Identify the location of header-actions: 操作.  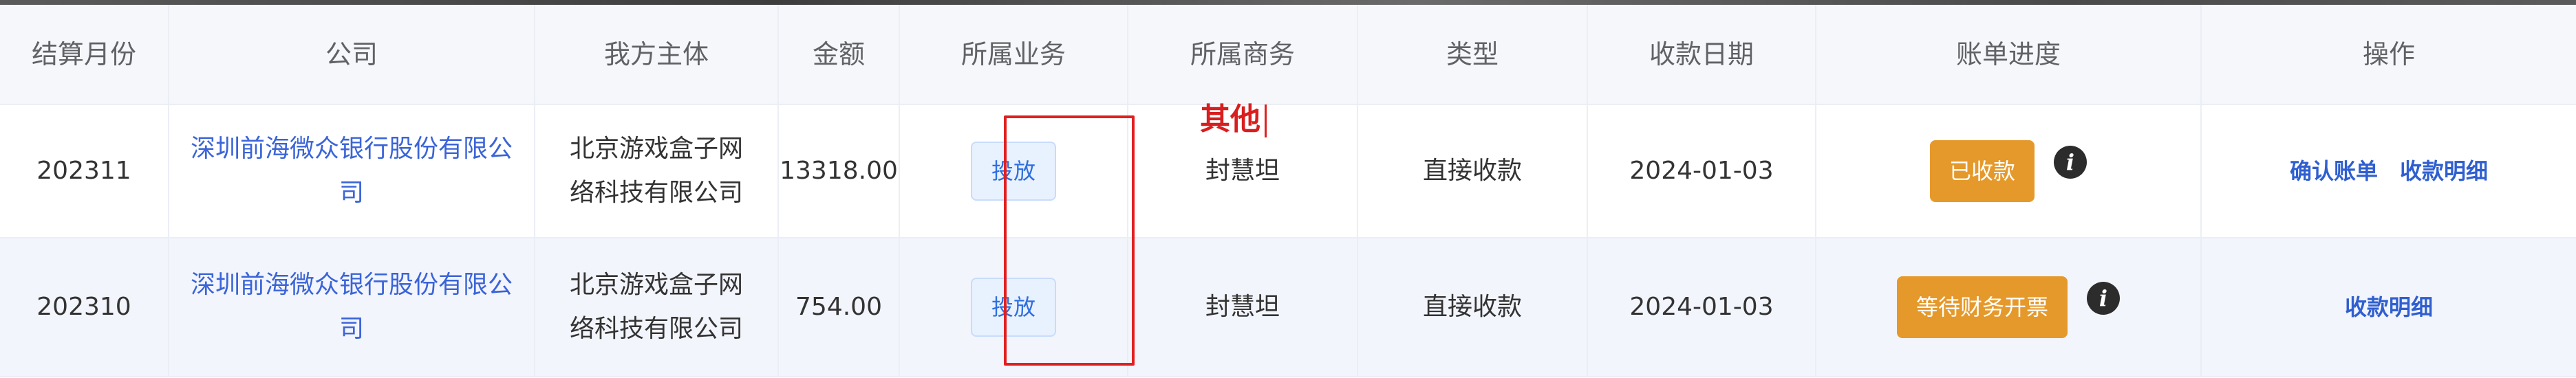
(2389, 55).